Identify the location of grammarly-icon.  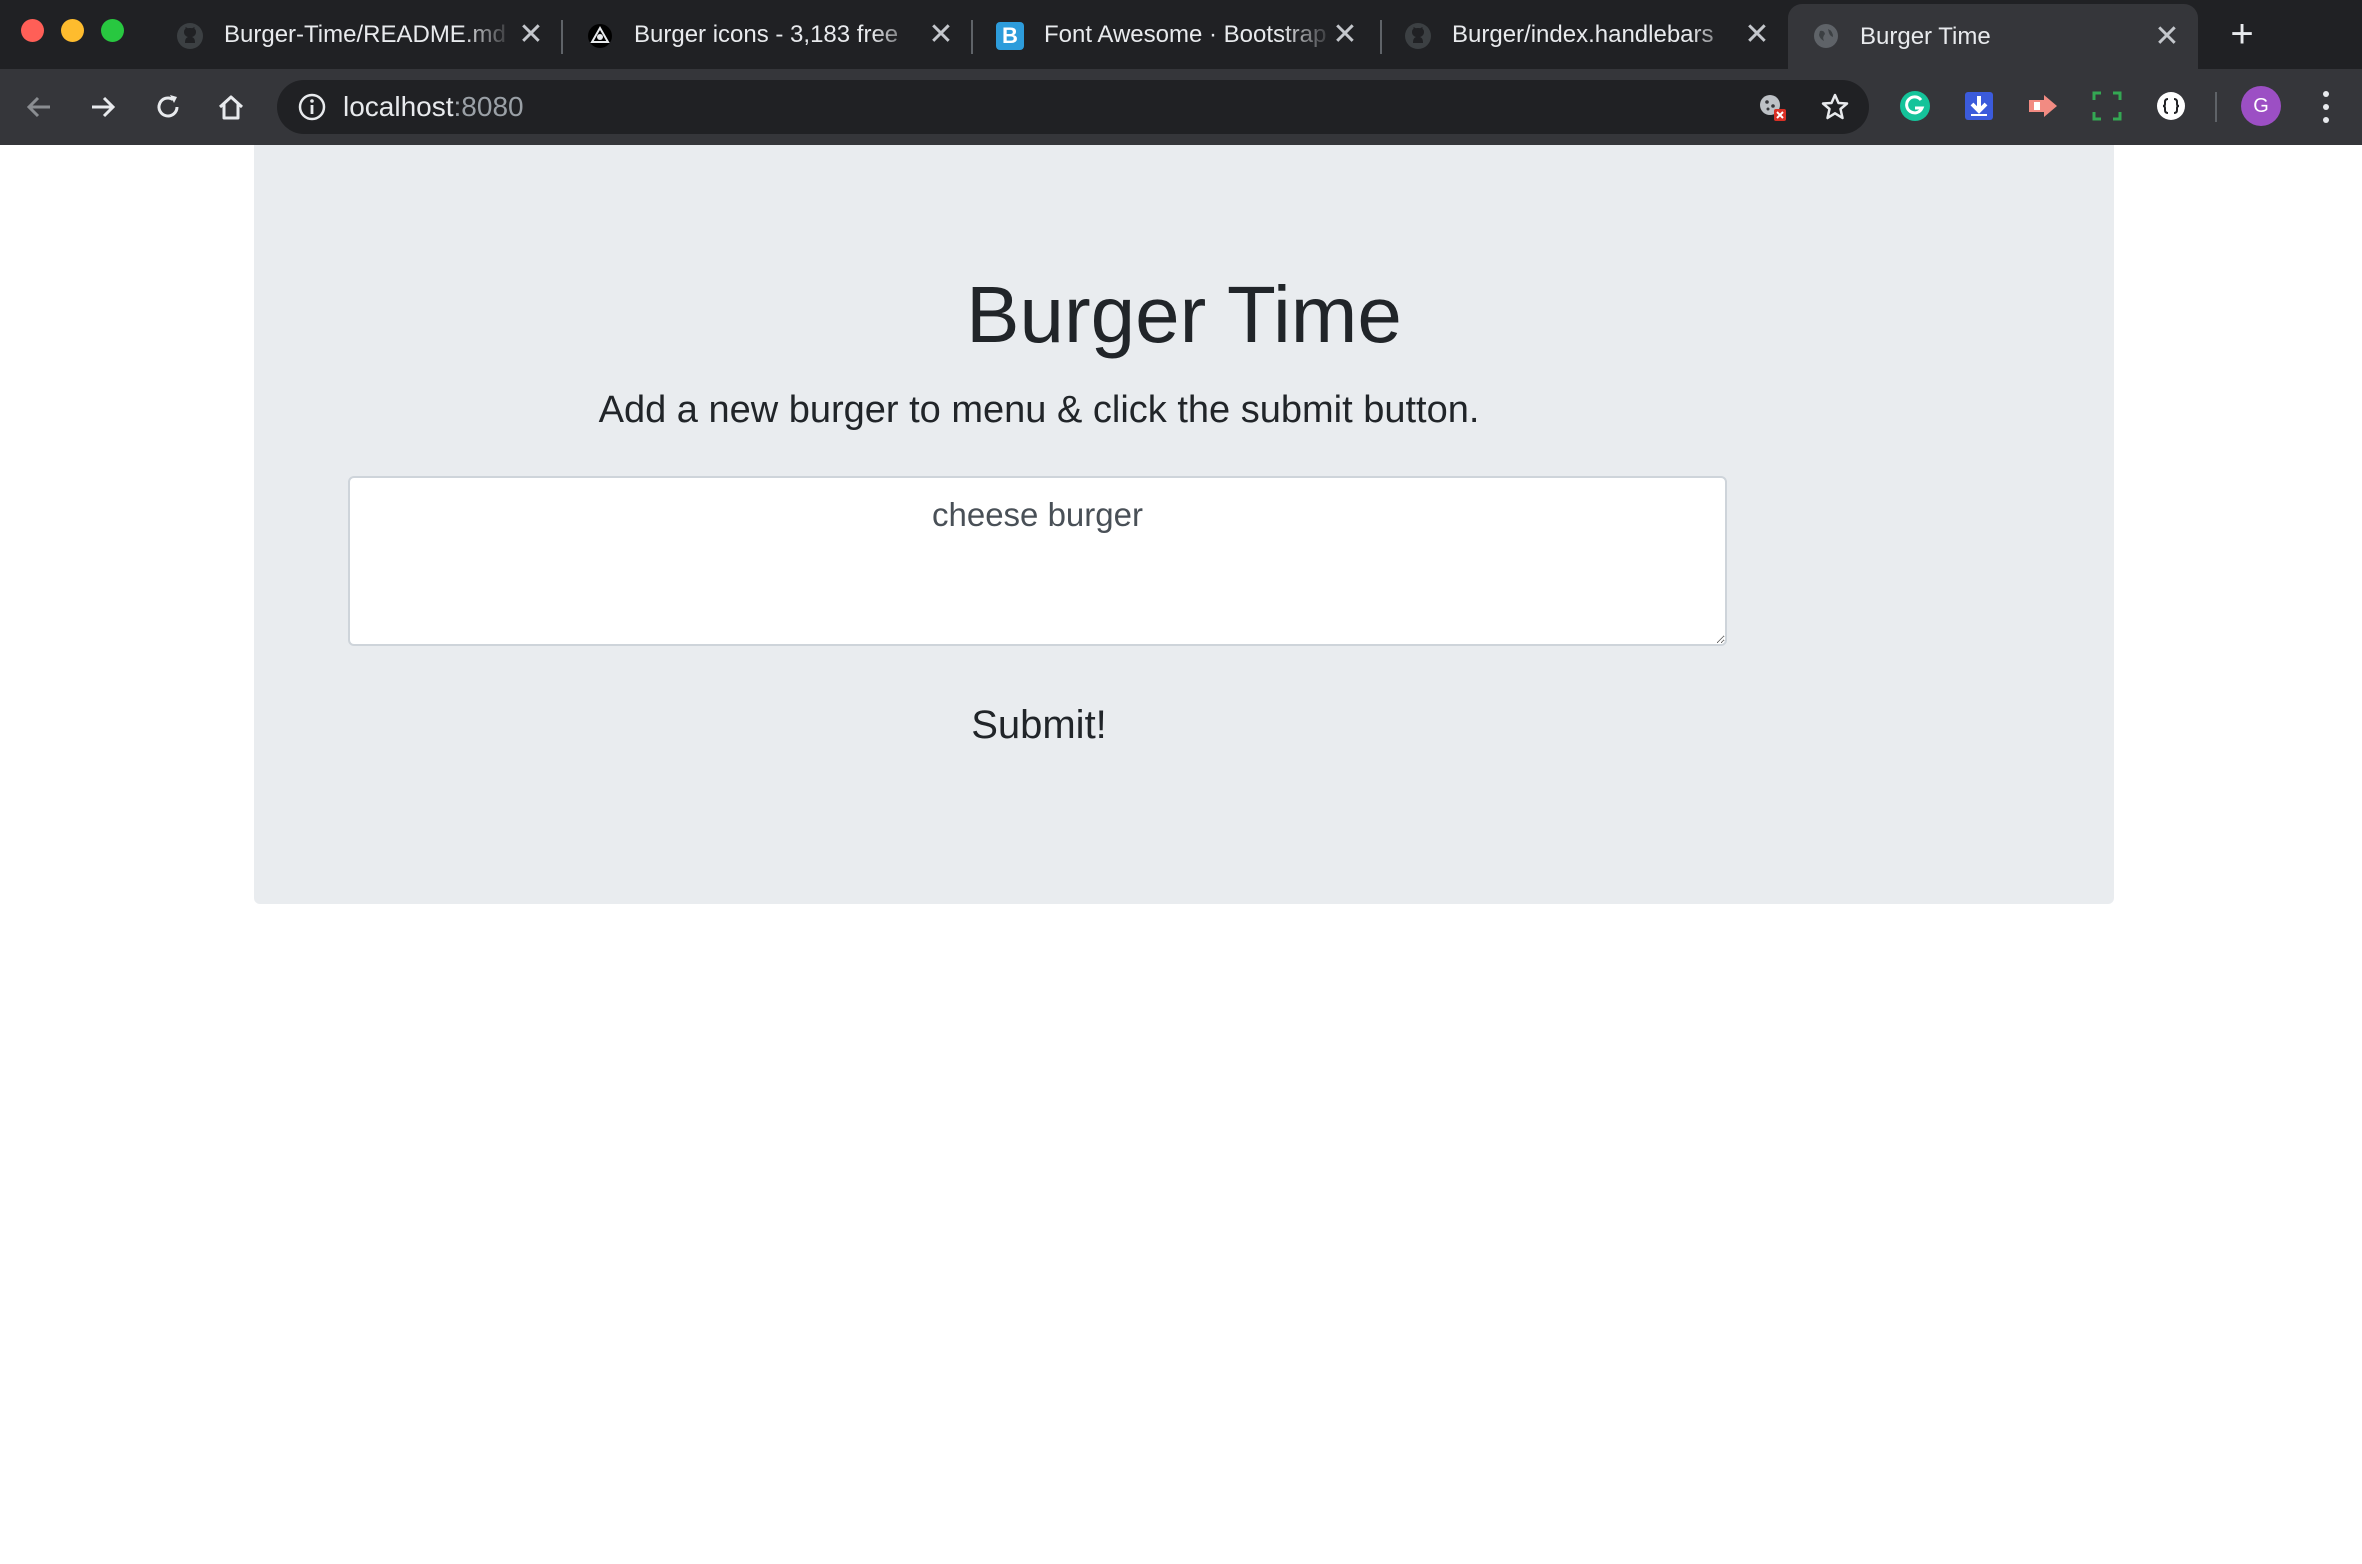
(1915, 106).